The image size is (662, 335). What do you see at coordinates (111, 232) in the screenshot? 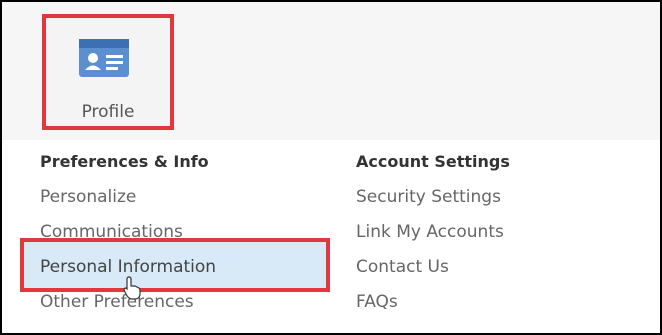
I see `menu-item-communications: Communications` at bounding box center [111, 232].